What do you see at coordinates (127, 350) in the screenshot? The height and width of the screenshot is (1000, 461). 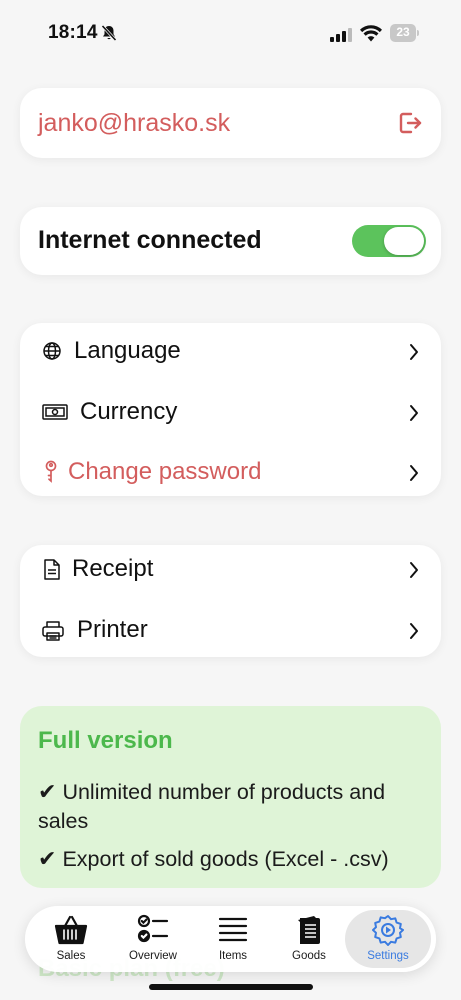 I see `menu-item-label: Language` at bounding box center [127, 350].